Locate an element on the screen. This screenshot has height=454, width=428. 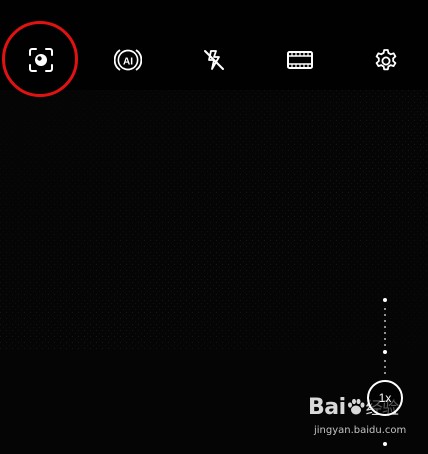
film-frame-icon is located at coordinates (300, 60).